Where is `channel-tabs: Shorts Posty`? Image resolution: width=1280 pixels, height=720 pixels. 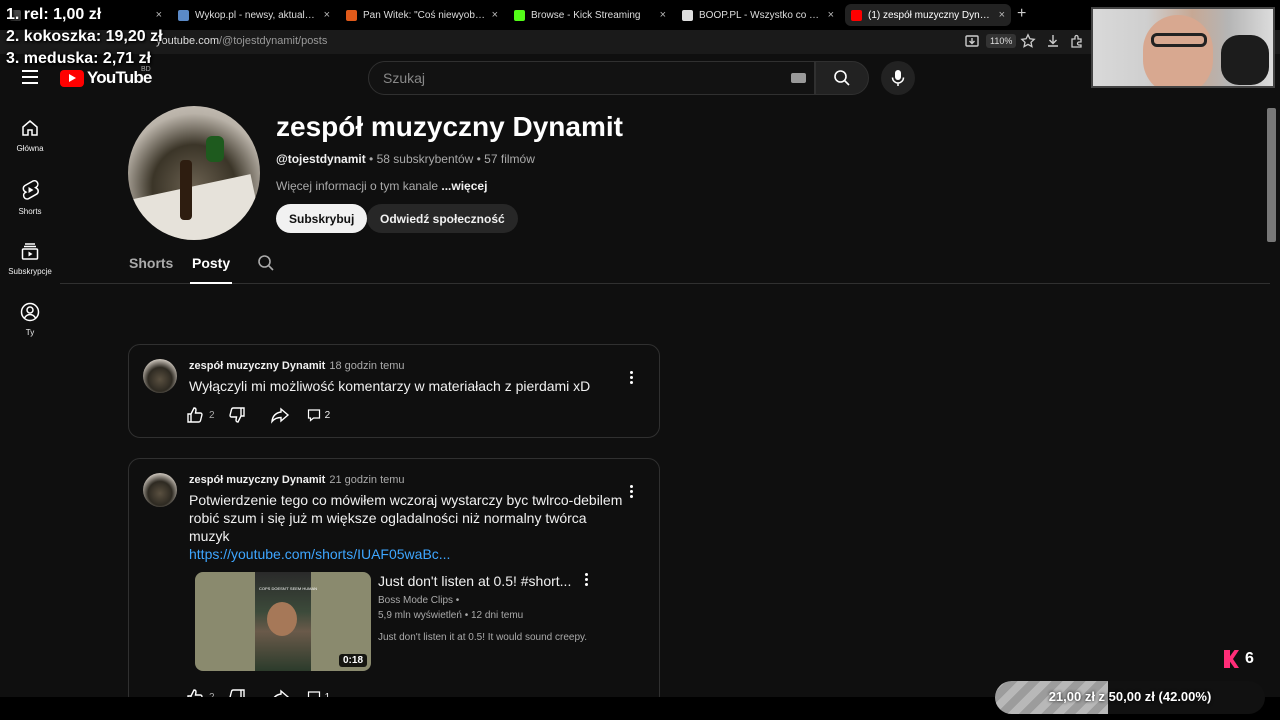
channel-tabs: Shorts Posty is located at coordinates (665, 265).